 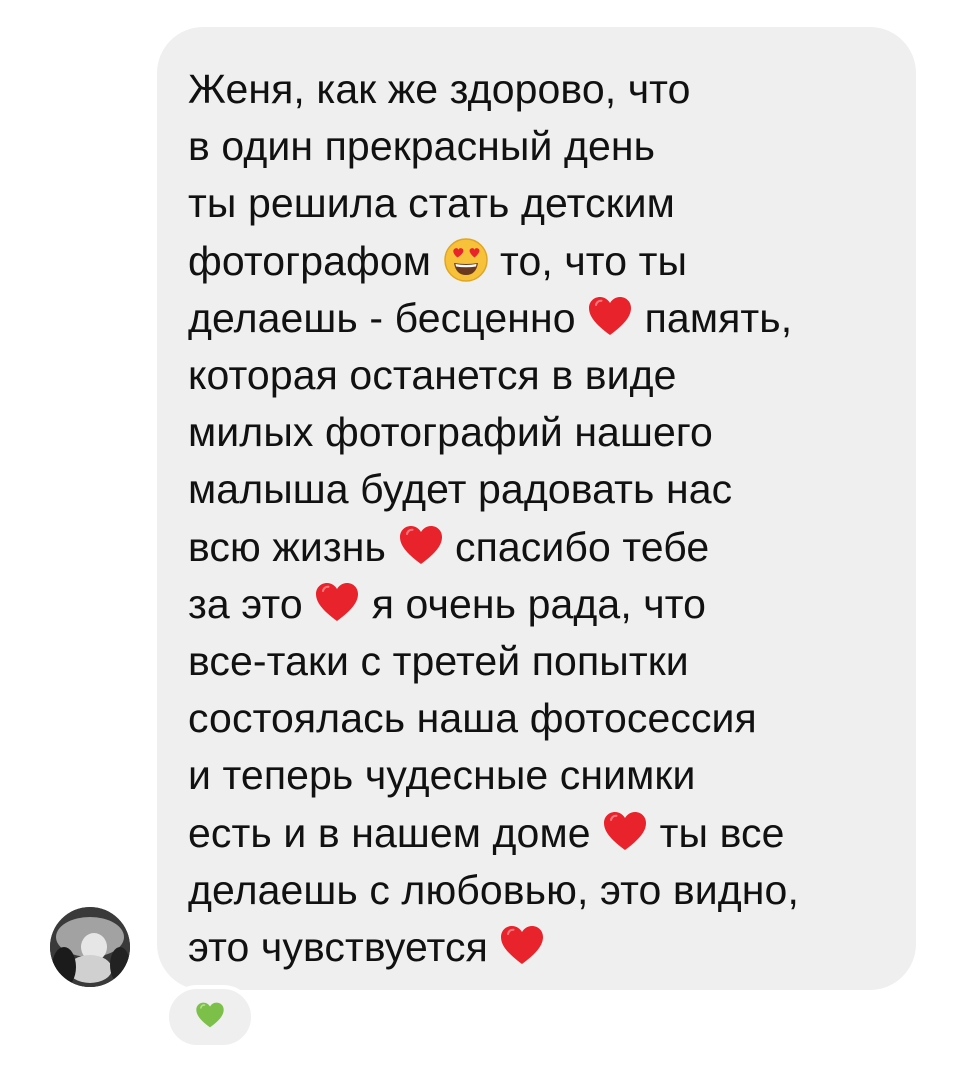 I want to click on message-line: за это я очень рада, что, so click(x=447, y=603).